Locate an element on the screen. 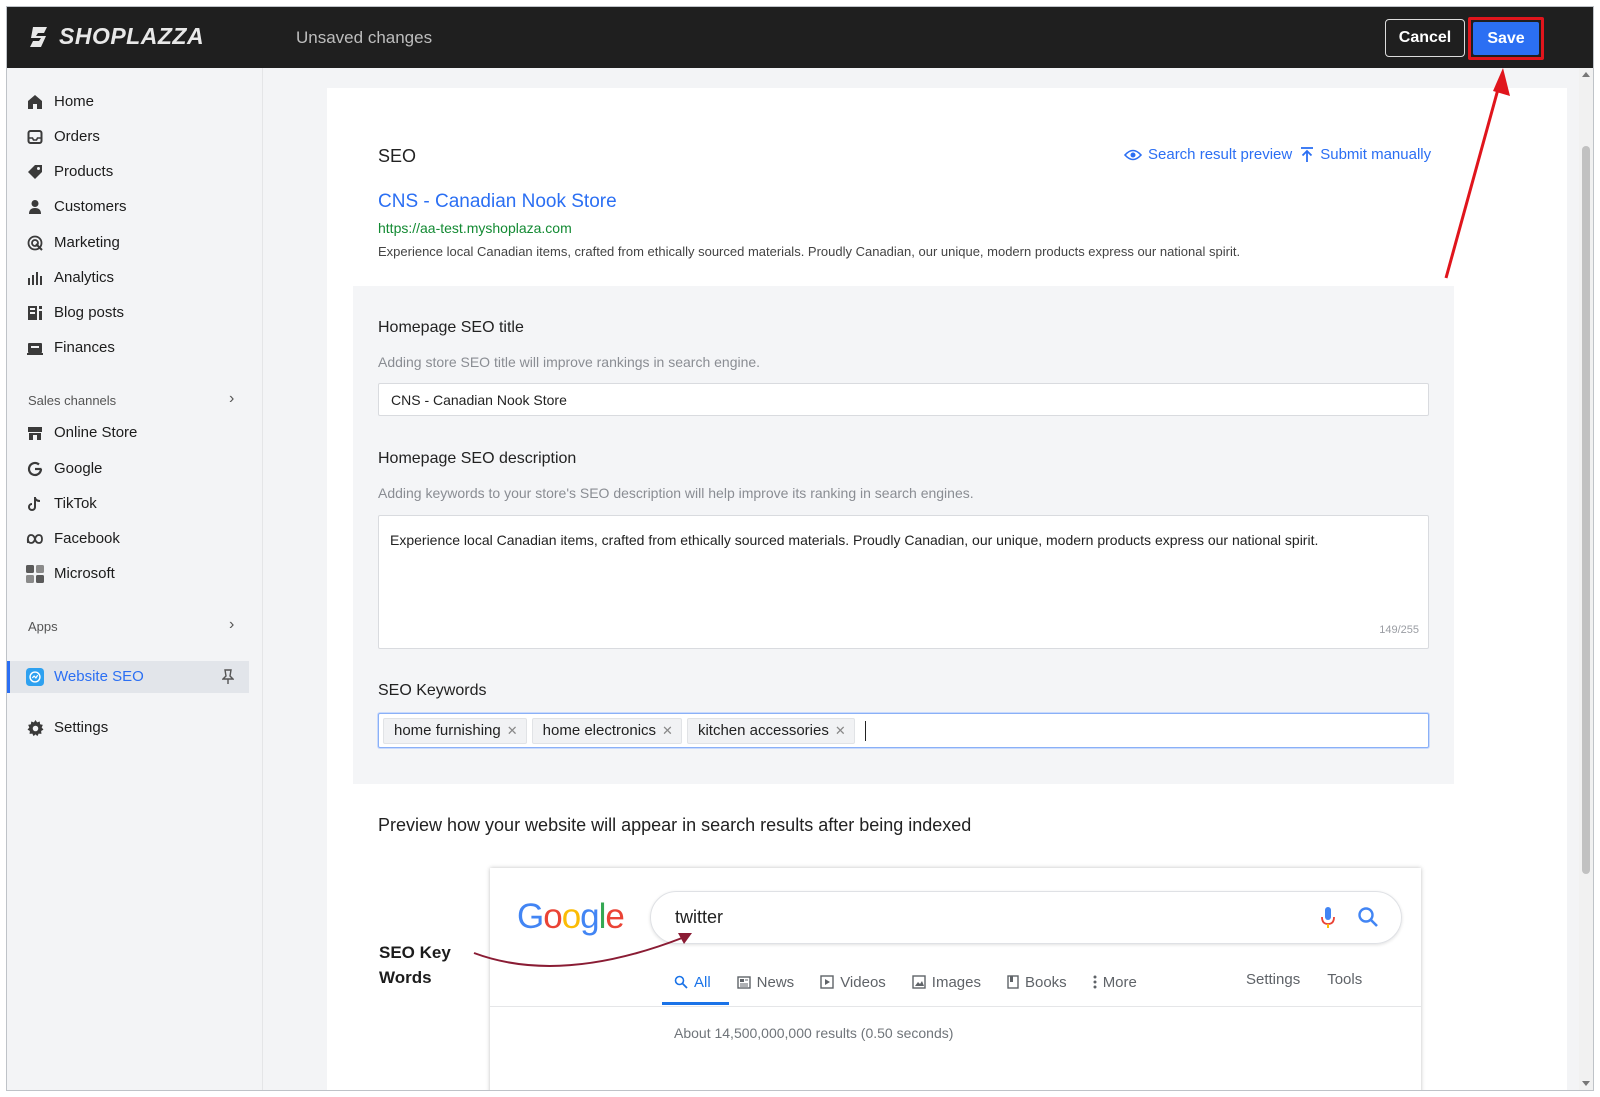  serp-preview-url: https://aa-test.myshoplaza.com is located at coordinates (475, 228).